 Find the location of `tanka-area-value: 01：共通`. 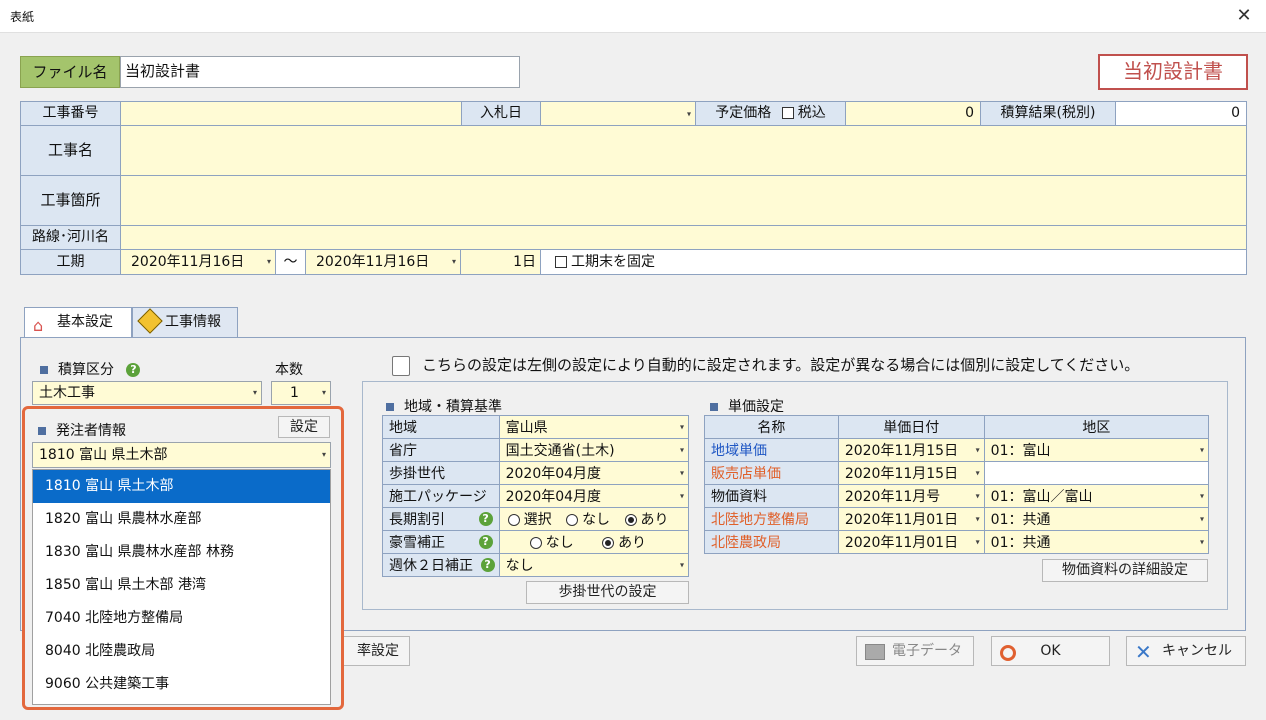

tanka-area-value: 01：共通 is located at coordinates (1020, 543).